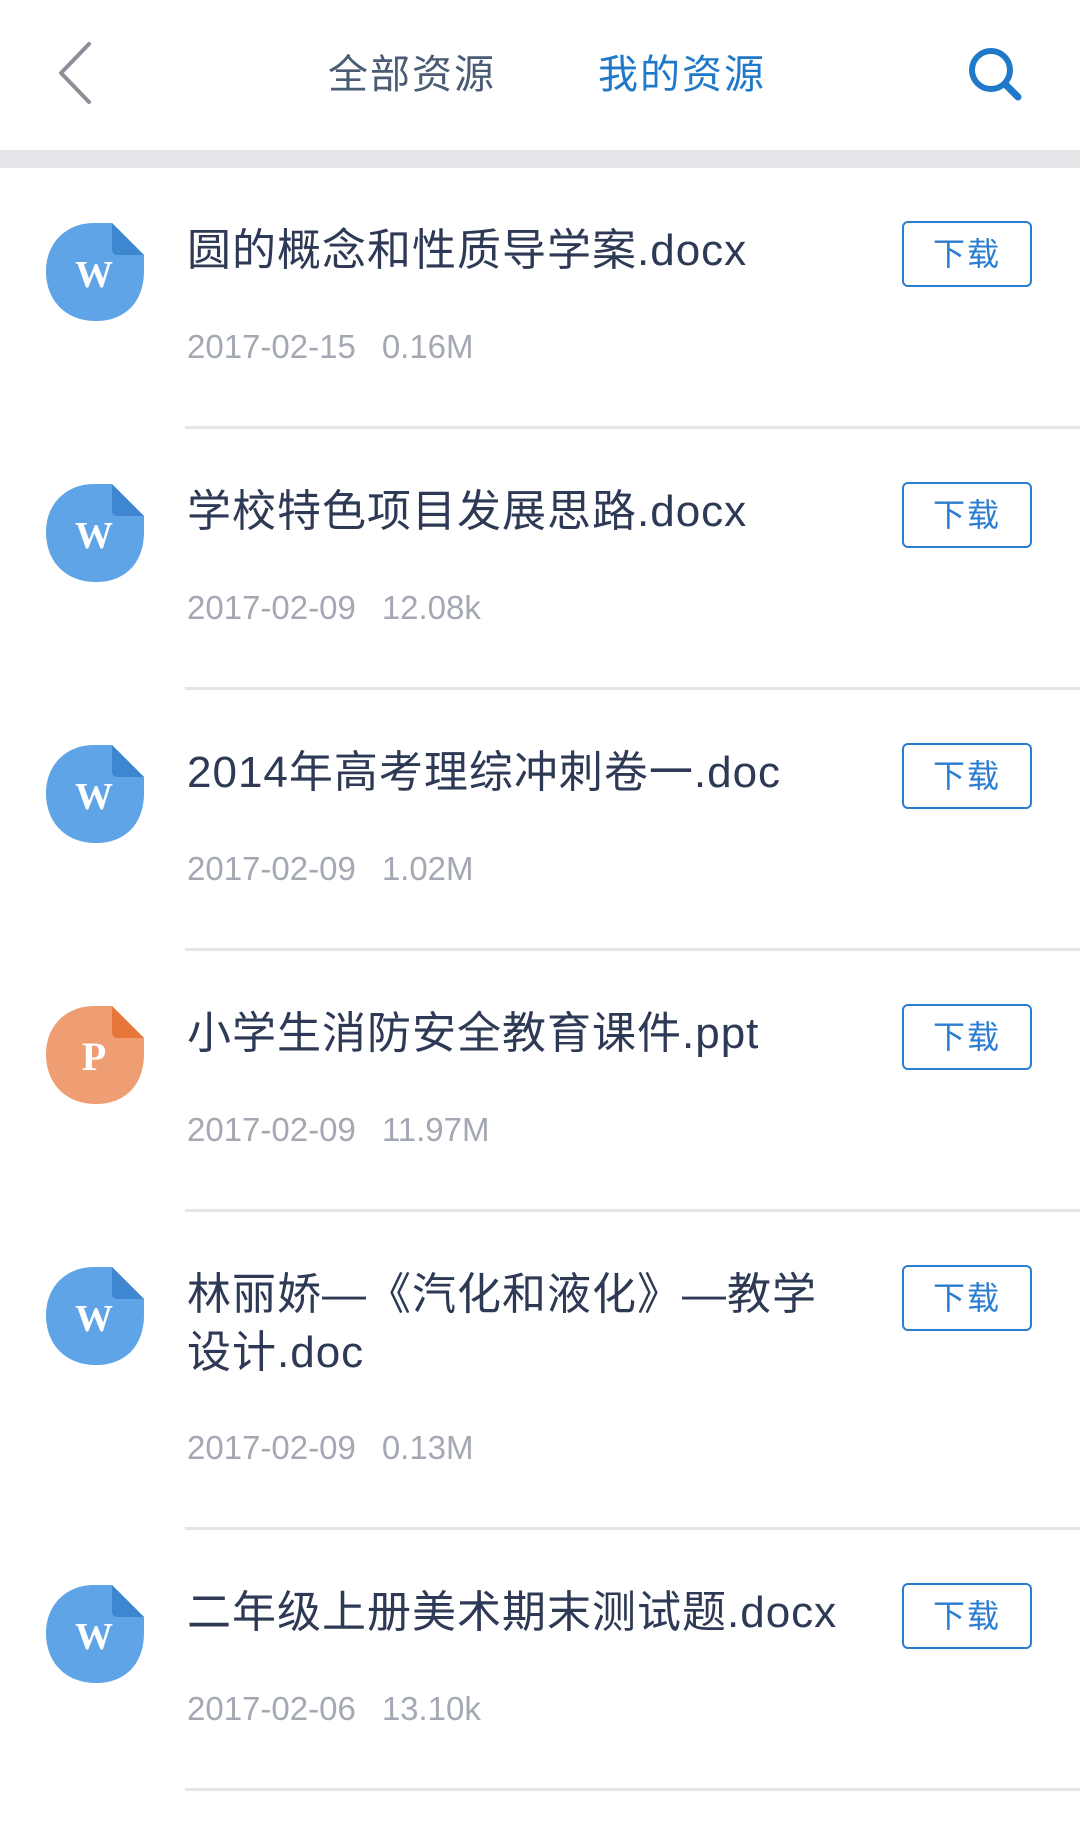 The width and height of the screenshot is (1080, 1845). Describe the element at coordinates (473, 1033) in the screenshot. I see `file-title: 小学生消防安全教育课件.ppt` at that location.